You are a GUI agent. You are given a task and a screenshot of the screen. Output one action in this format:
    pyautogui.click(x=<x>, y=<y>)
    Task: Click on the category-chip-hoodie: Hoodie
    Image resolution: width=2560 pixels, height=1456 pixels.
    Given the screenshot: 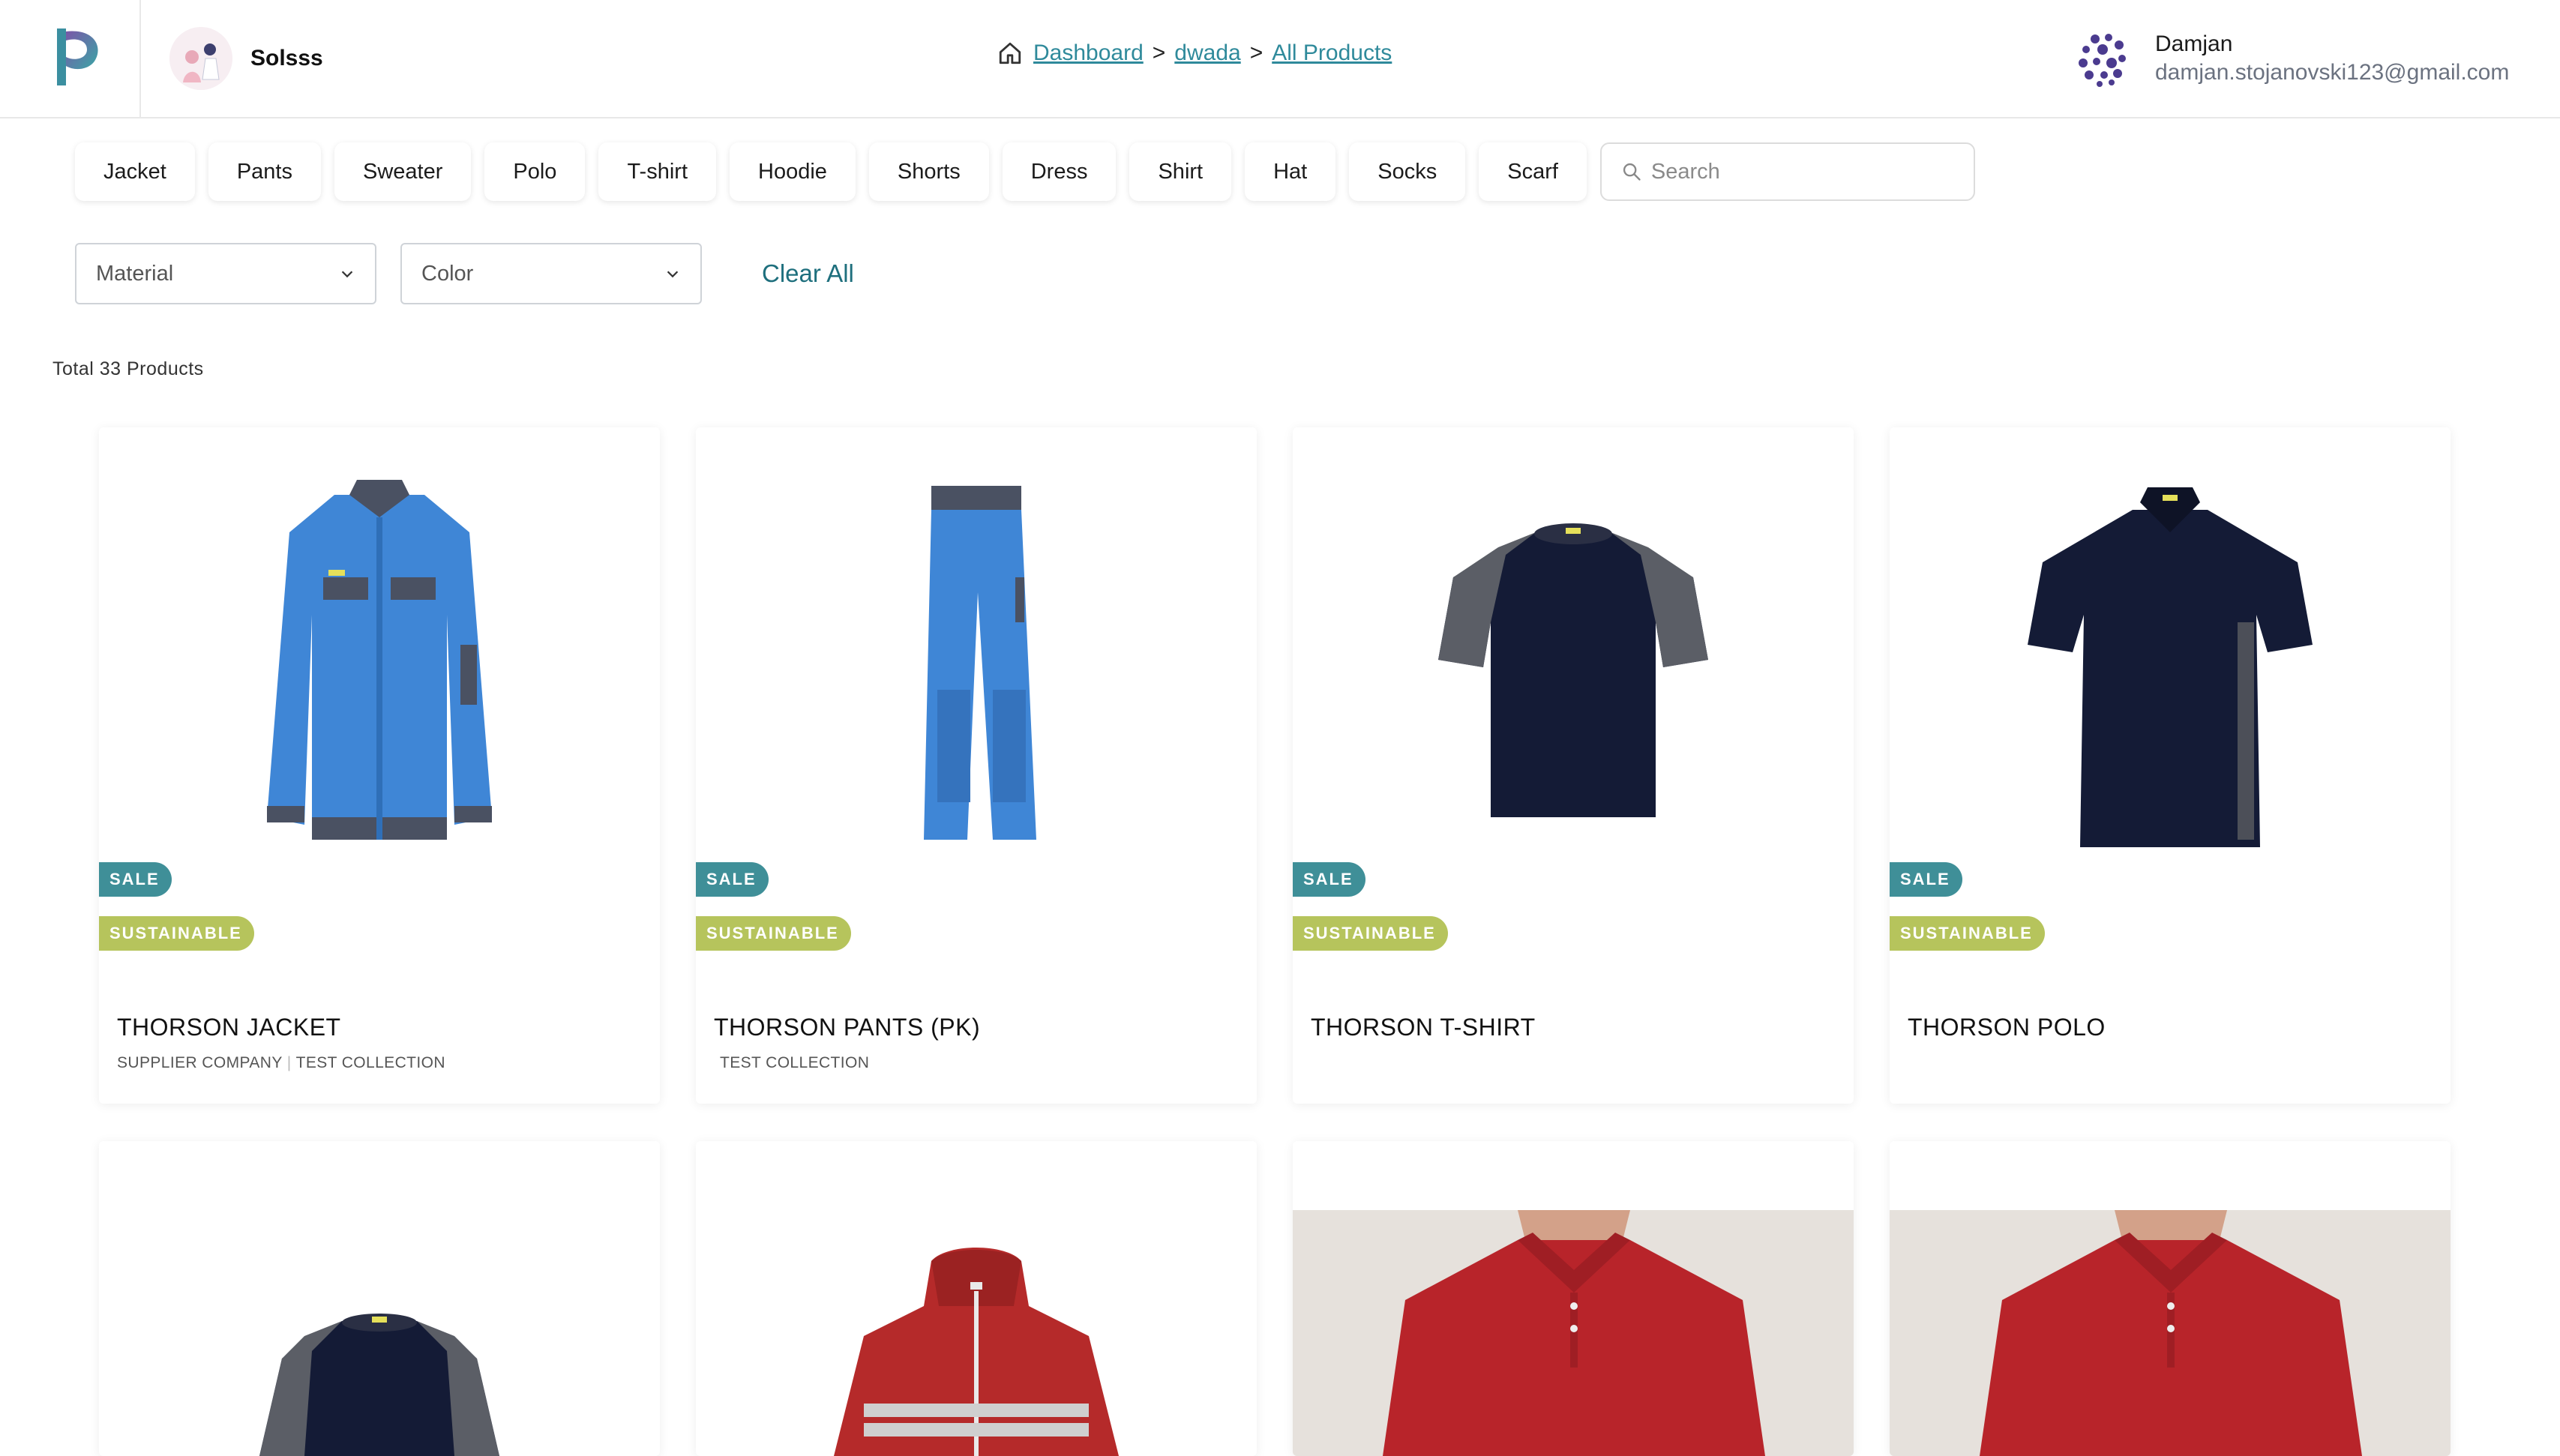 What is the action you would take?
    pyautogui.click(x=793, y=171)
    